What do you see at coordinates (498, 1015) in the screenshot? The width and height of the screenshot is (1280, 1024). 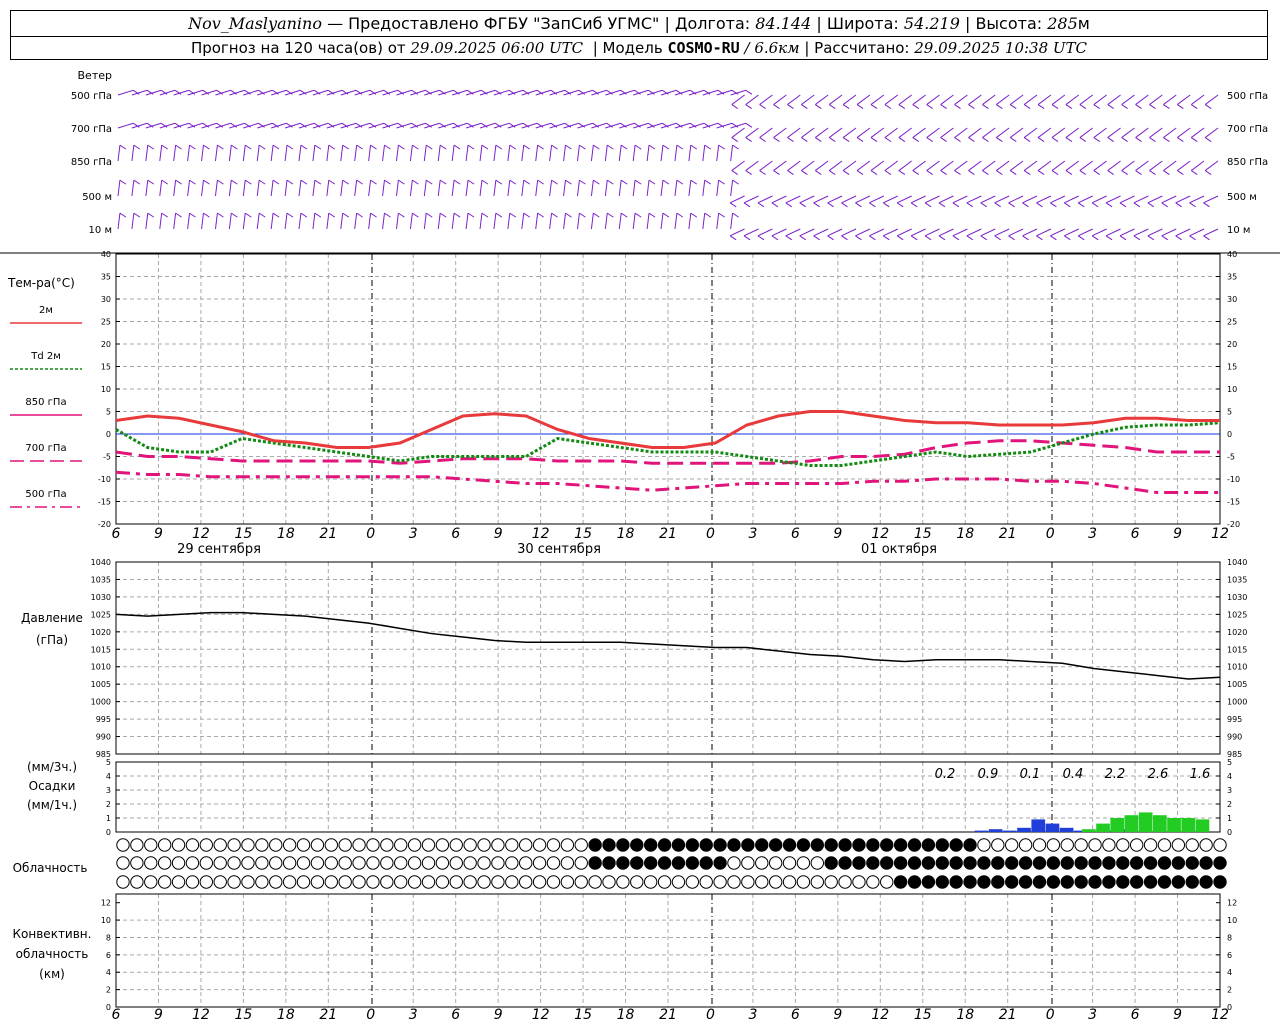 I see `convective-hour-label: 9` at bounding box center [498, 1015].